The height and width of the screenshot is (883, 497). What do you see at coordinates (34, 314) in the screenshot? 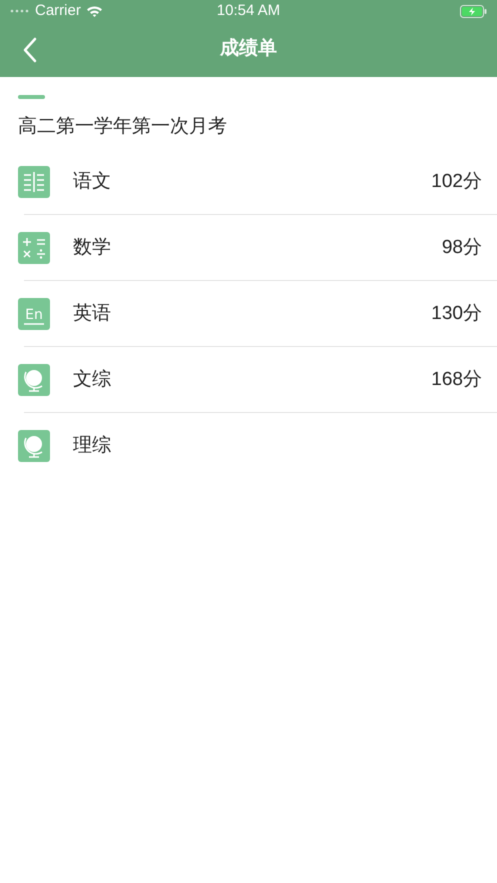
I see `letters-icon: En` at bounding box center [34, 314].